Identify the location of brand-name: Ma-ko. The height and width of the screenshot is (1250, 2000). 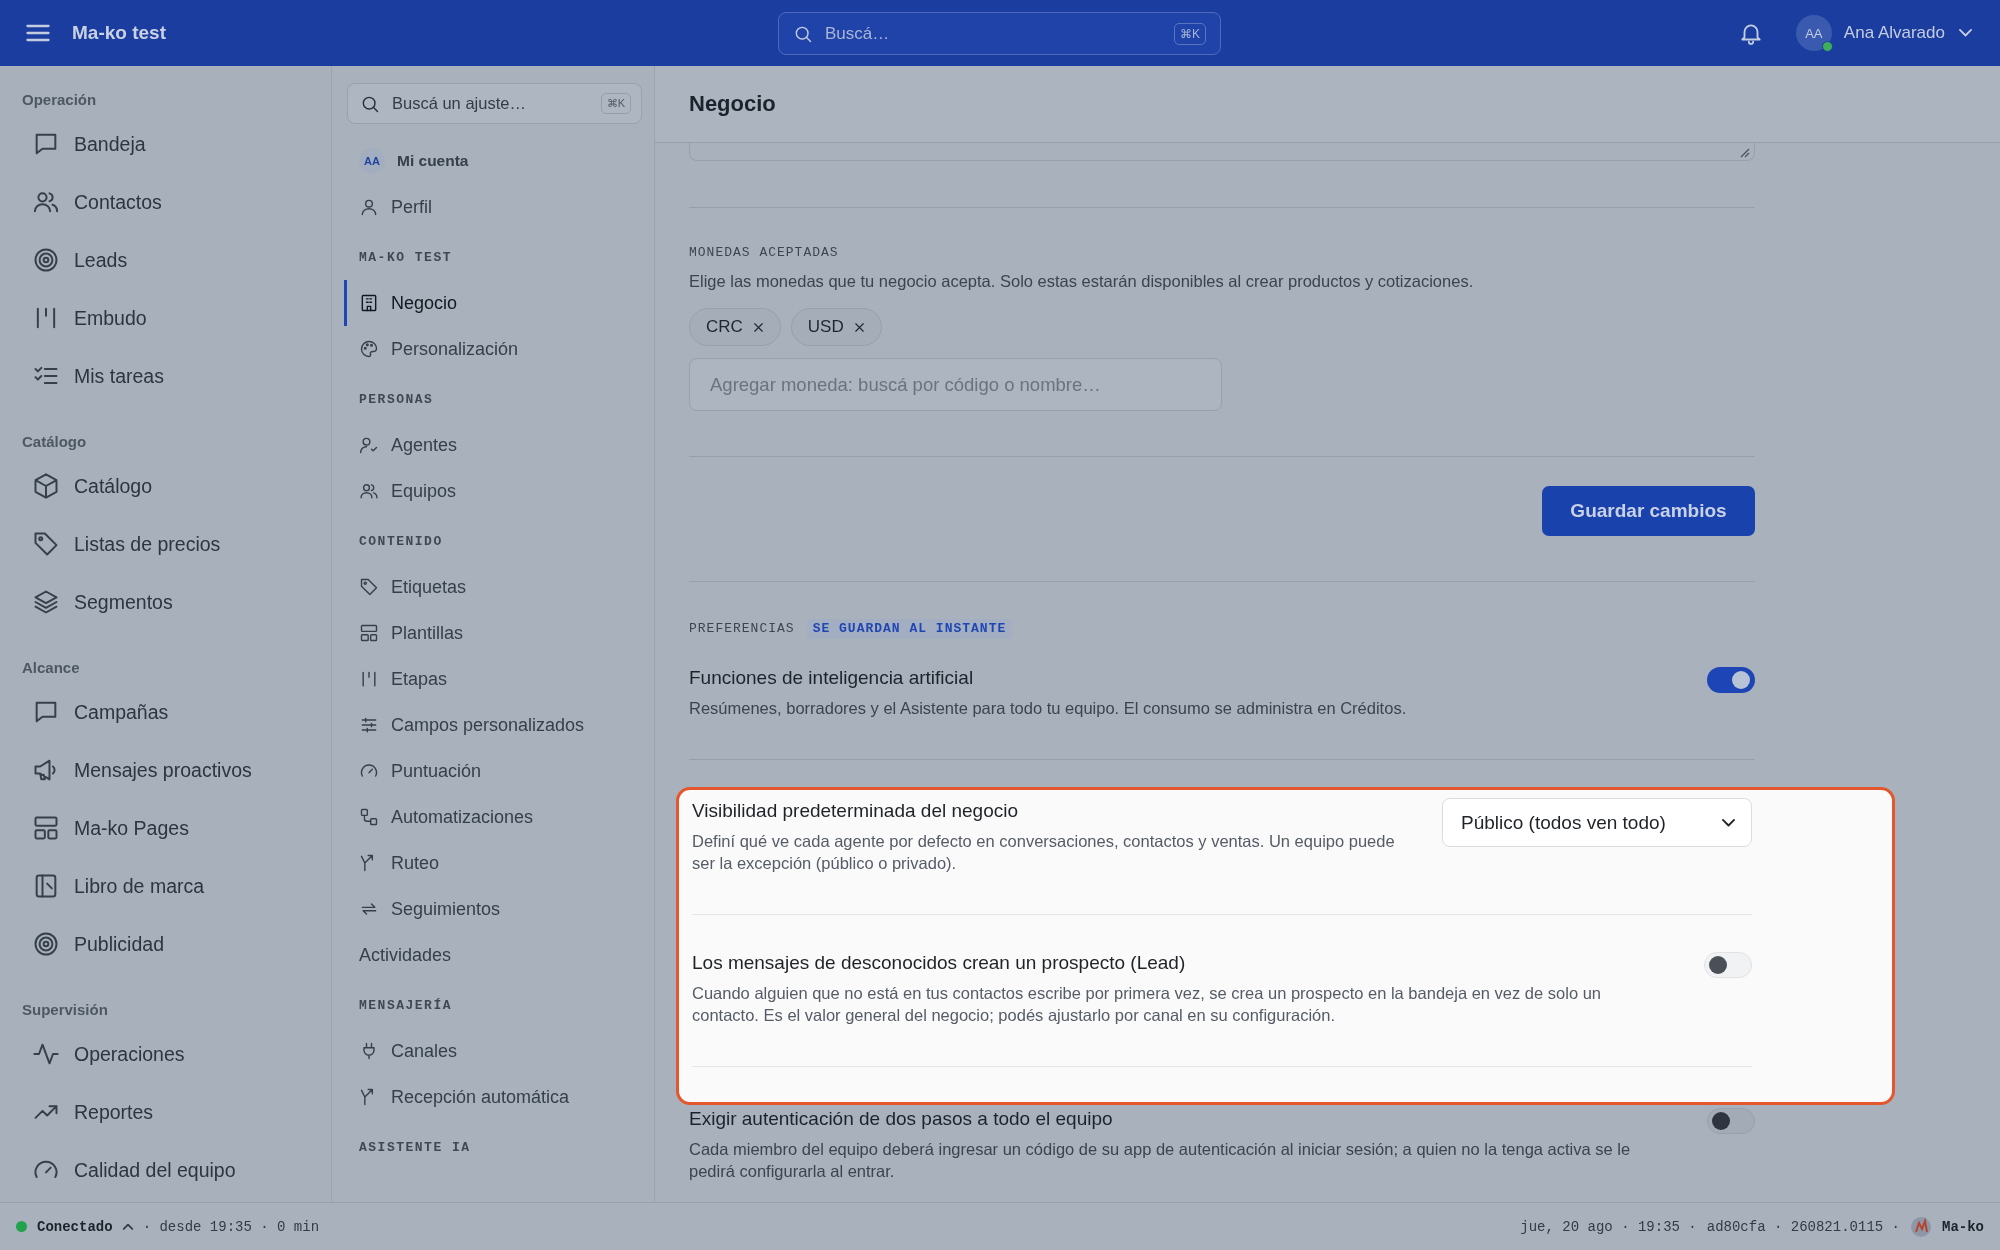
(1963, 1226).